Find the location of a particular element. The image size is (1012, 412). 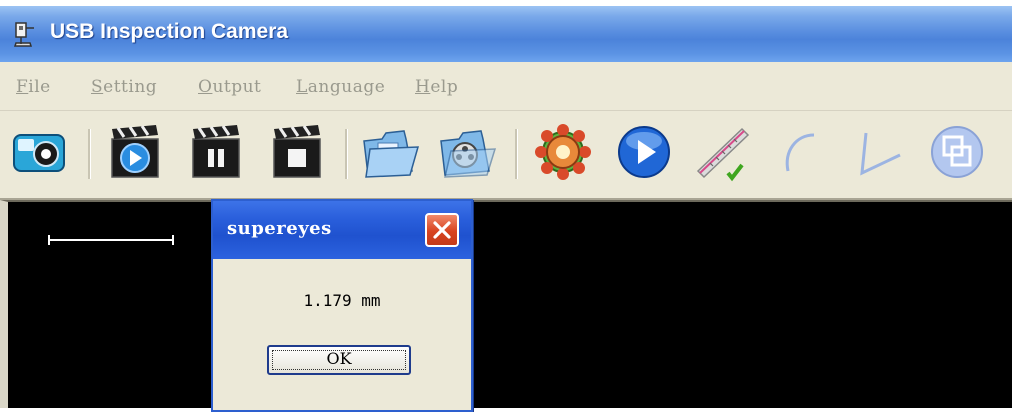

arc-measure-icon is located at coordinates (800, 152).